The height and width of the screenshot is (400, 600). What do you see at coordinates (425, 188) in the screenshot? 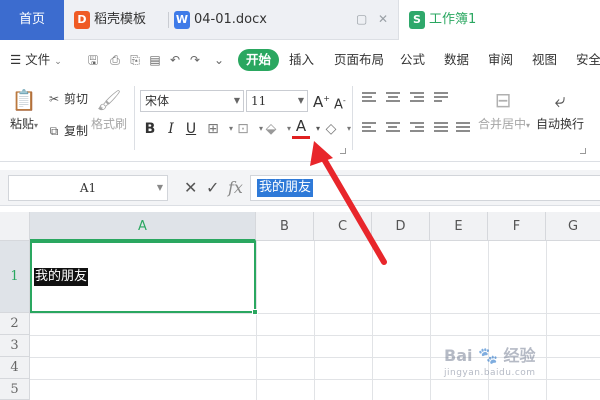
I see `formula-input: 我的朋友` at bounding box center [425, 188].